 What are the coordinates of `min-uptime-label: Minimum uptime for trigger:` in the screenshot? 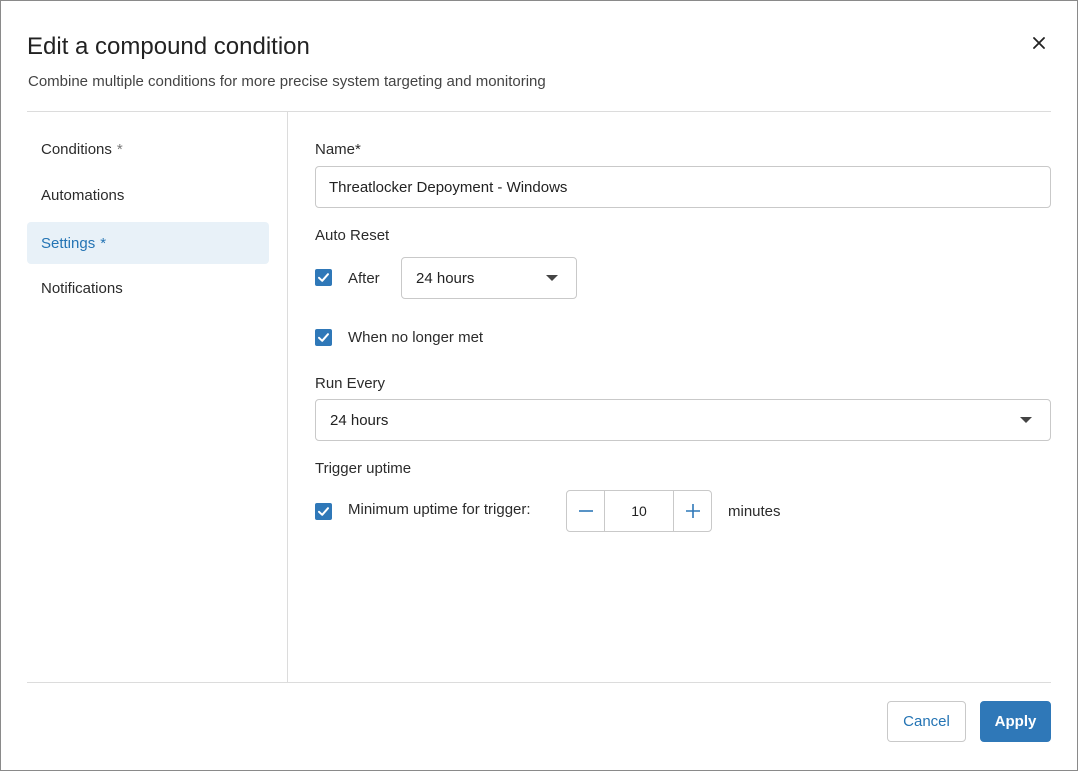 It's located at (439, 509).